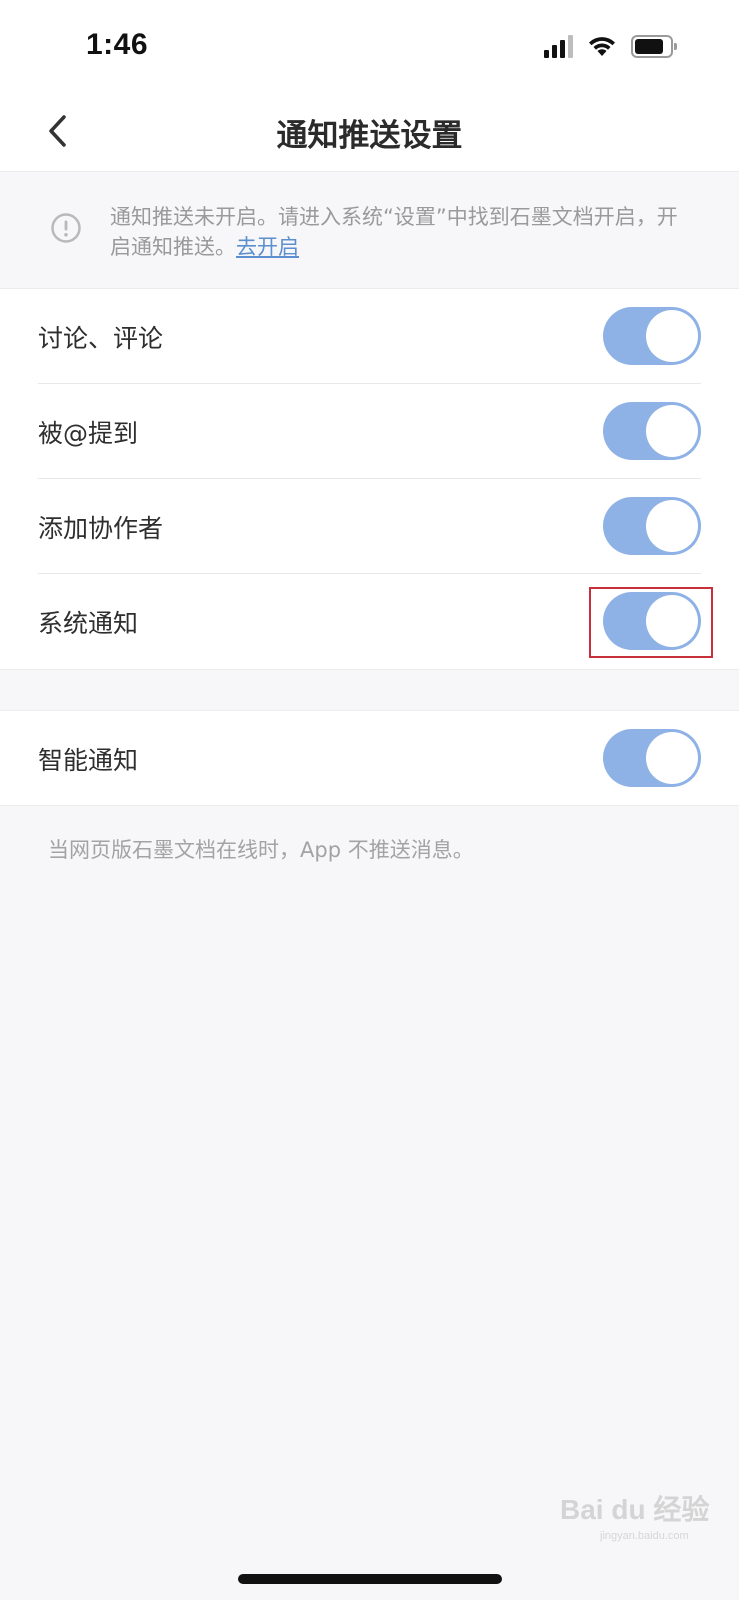 The image size is (739, 1600). What do you see at coordinates (267, 247) in the screenshot?
I see `go-enable-link: 去开启` at bounding box center [267, 247].